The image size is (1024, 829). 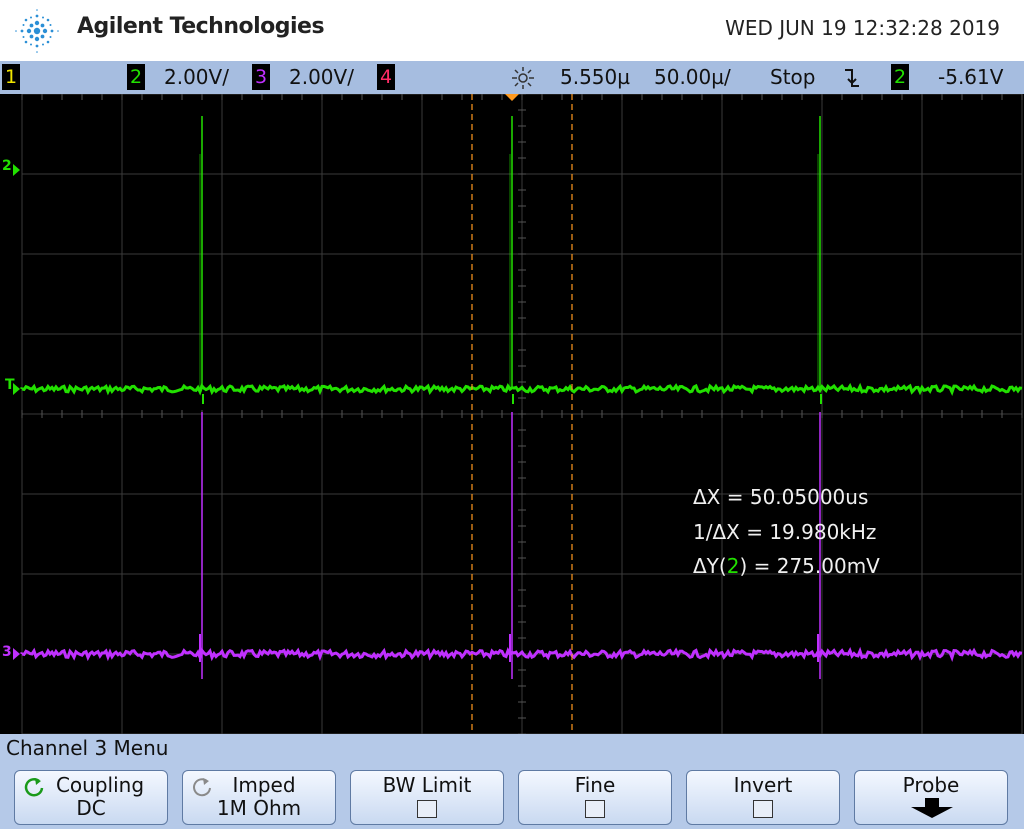 I want to click on delta-y-channel: 2, so click(x=733, y=566).